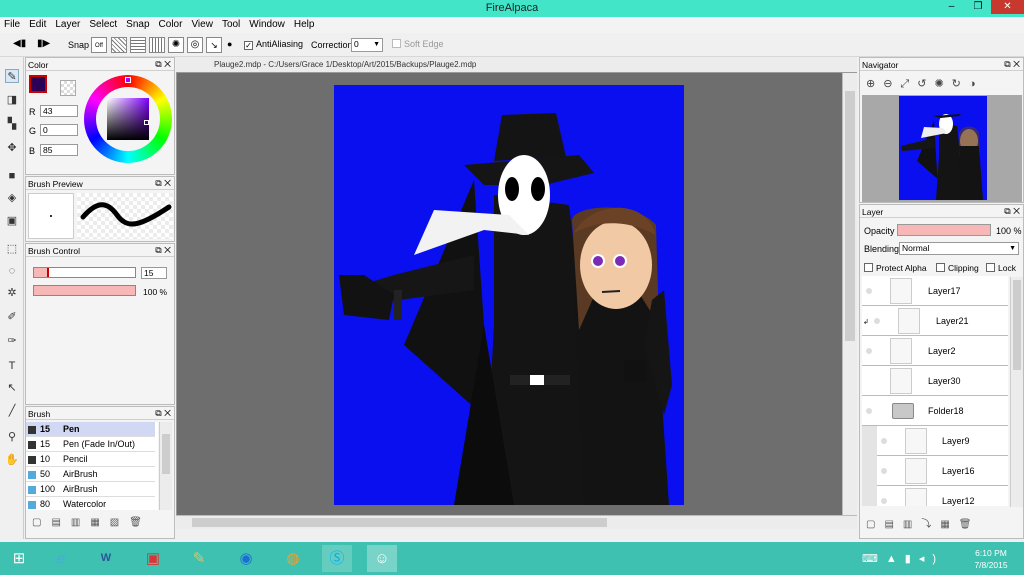  What do you see at coordinates (176, 45) in the screenshot?
I see `snap-radial-icon: ✺` at bounding box center [176, 45].